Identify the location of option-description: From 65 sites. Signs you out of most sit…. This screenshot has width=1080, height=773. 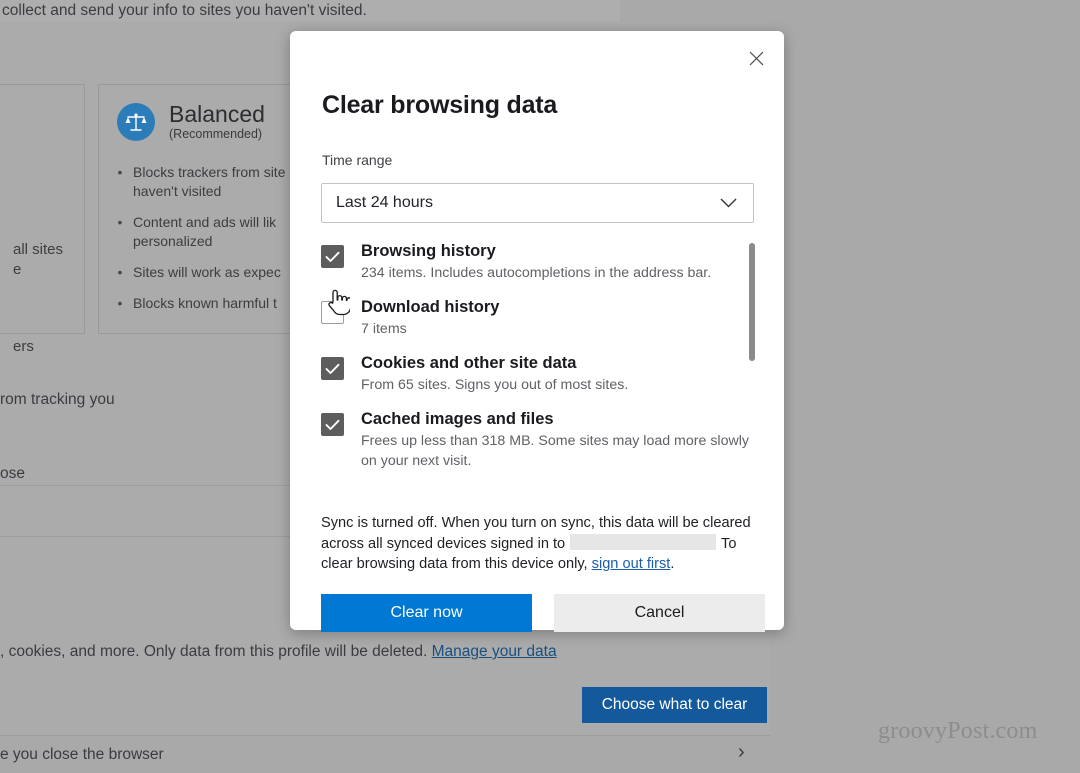
(495, 385).